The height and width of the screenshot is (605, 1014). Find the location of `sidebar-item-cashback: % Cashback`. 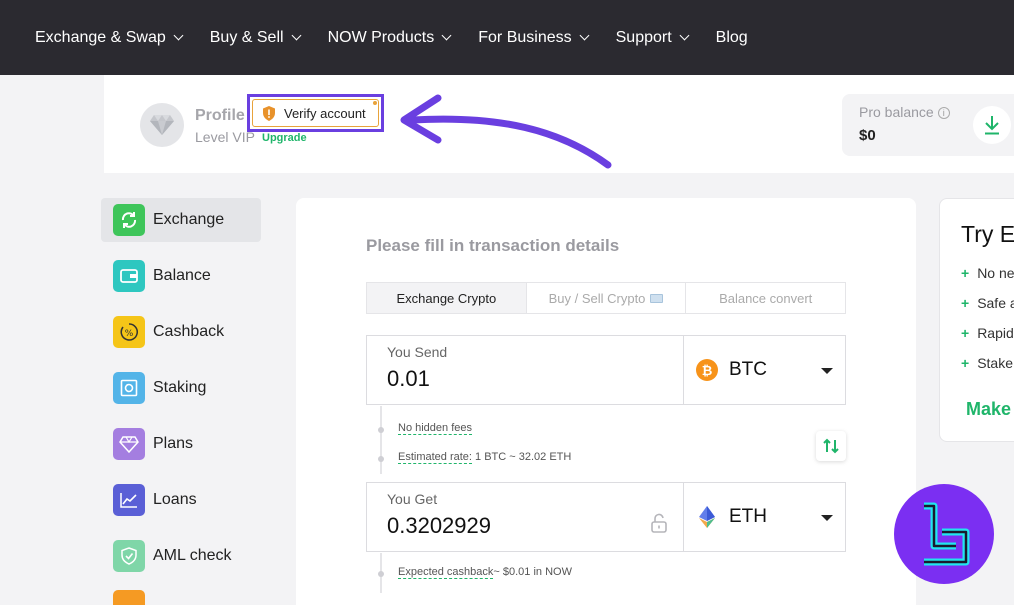

sidebar-item-cashback: % Cashback is located at coordinates (181, 332).